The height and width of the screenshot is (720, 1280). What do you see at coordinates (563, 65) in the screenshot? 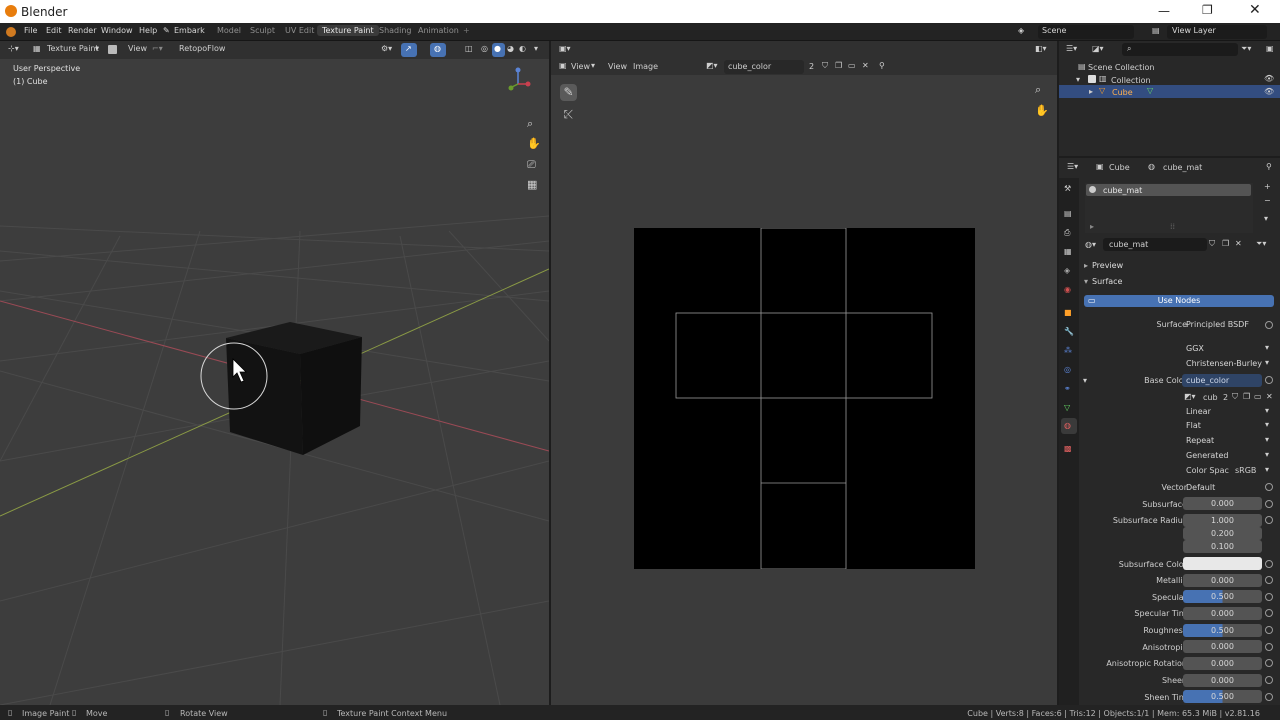
I see `paint-mode-icon: ▣` at bounding box center [563, 65].